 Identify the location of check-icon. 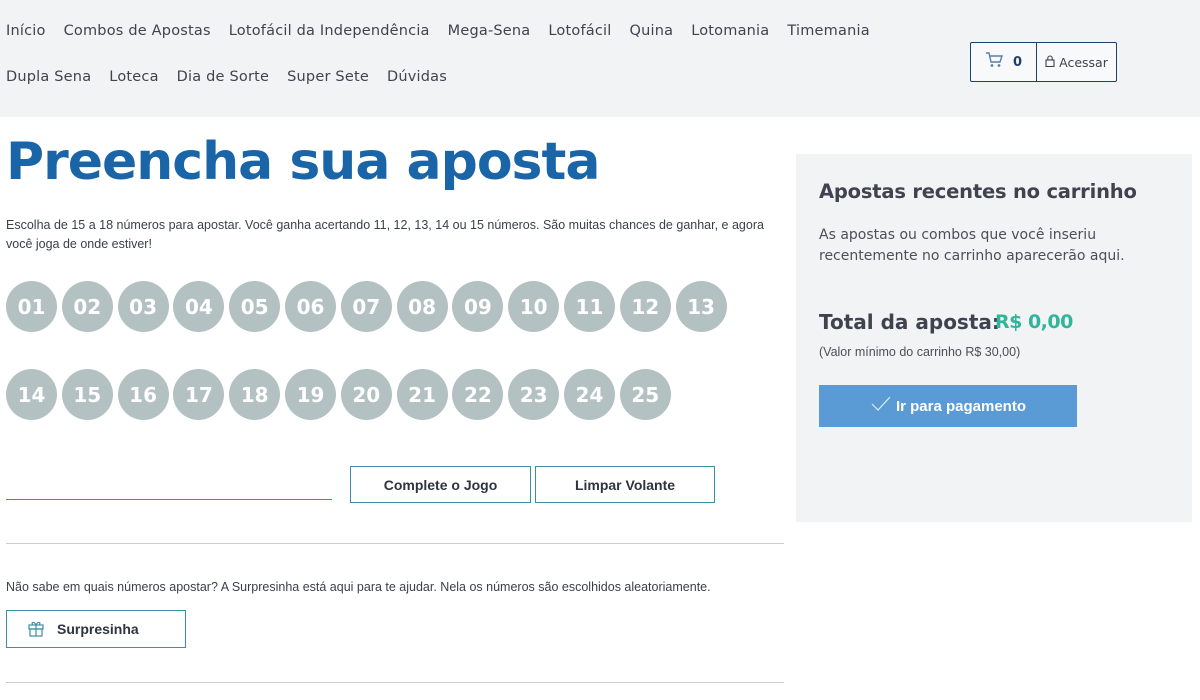
(881, 406).